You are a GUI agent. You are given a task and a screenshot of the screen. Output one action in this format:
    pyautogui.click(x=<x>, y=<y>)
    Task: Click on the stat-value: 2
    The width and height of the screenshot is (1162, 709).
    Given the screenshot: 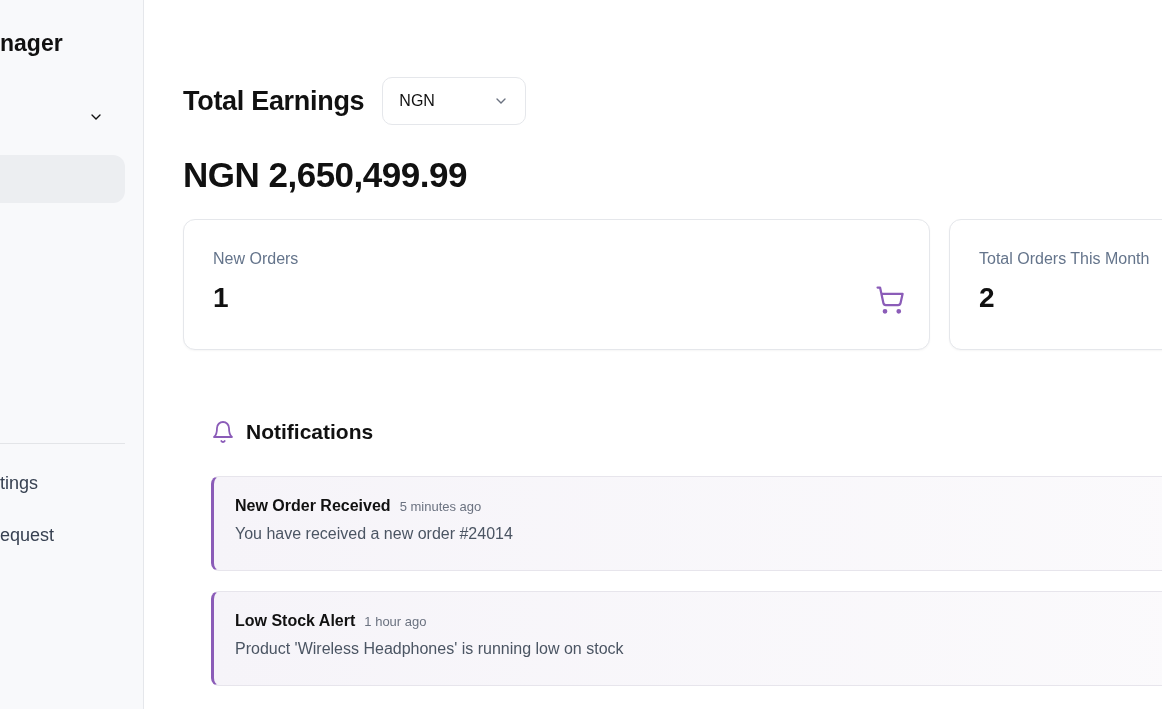 What is the action you would take?
    pyautogui.click(x=987, y=298)
    